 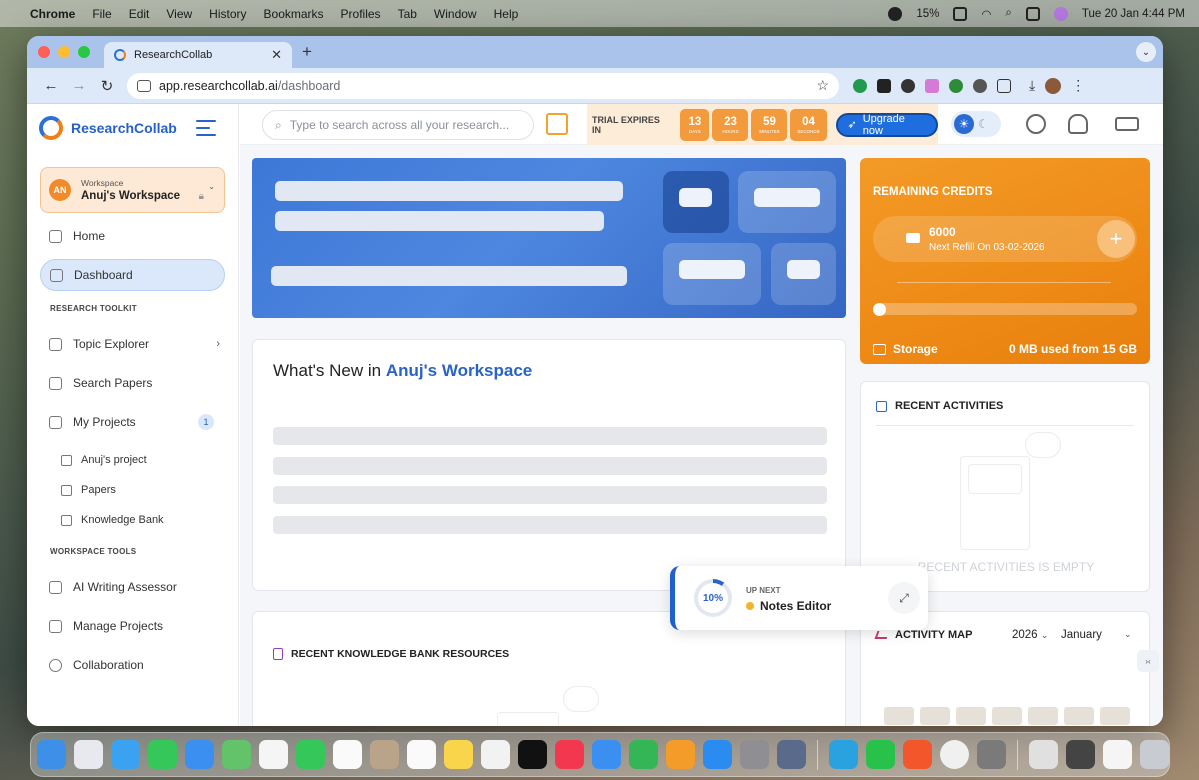 I want to click on menu-edit: Edit, so click(x=139, y=14).